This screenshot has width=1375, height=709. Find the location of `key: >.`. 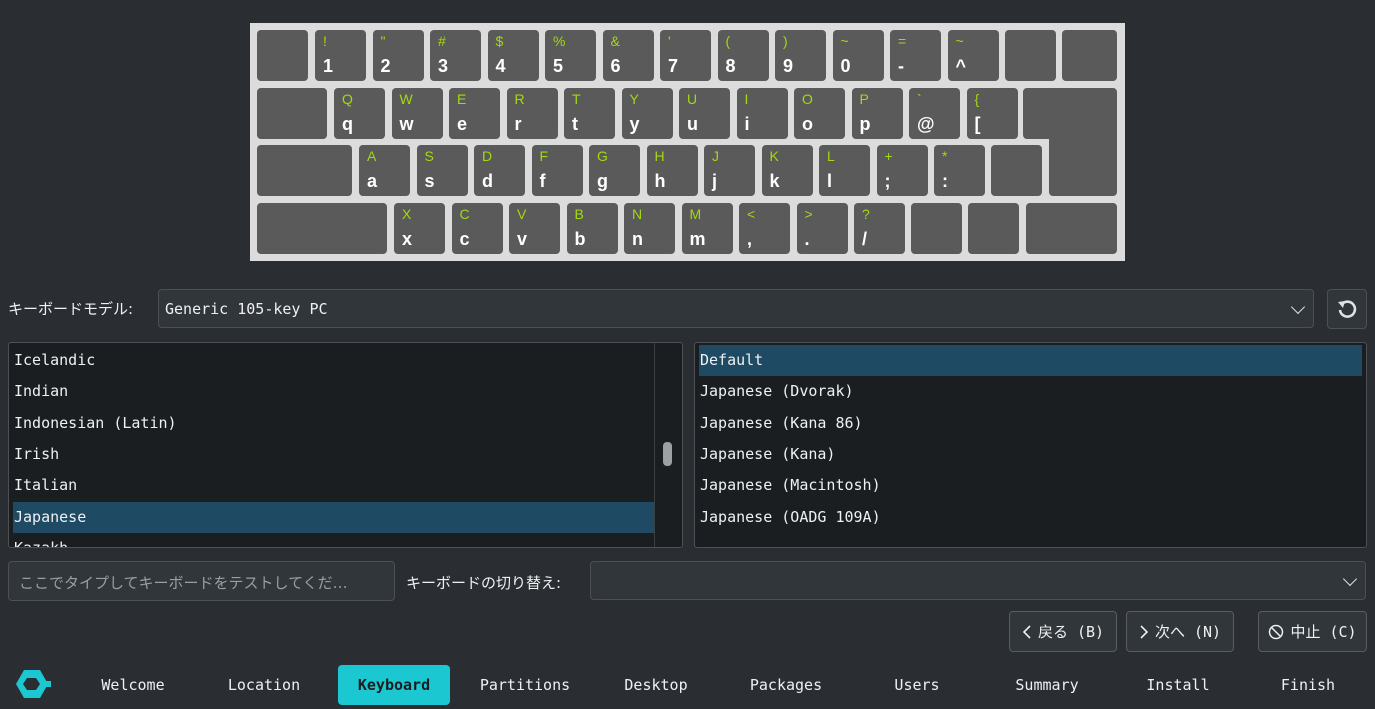

key: >. is located at coordinates (822, 228).